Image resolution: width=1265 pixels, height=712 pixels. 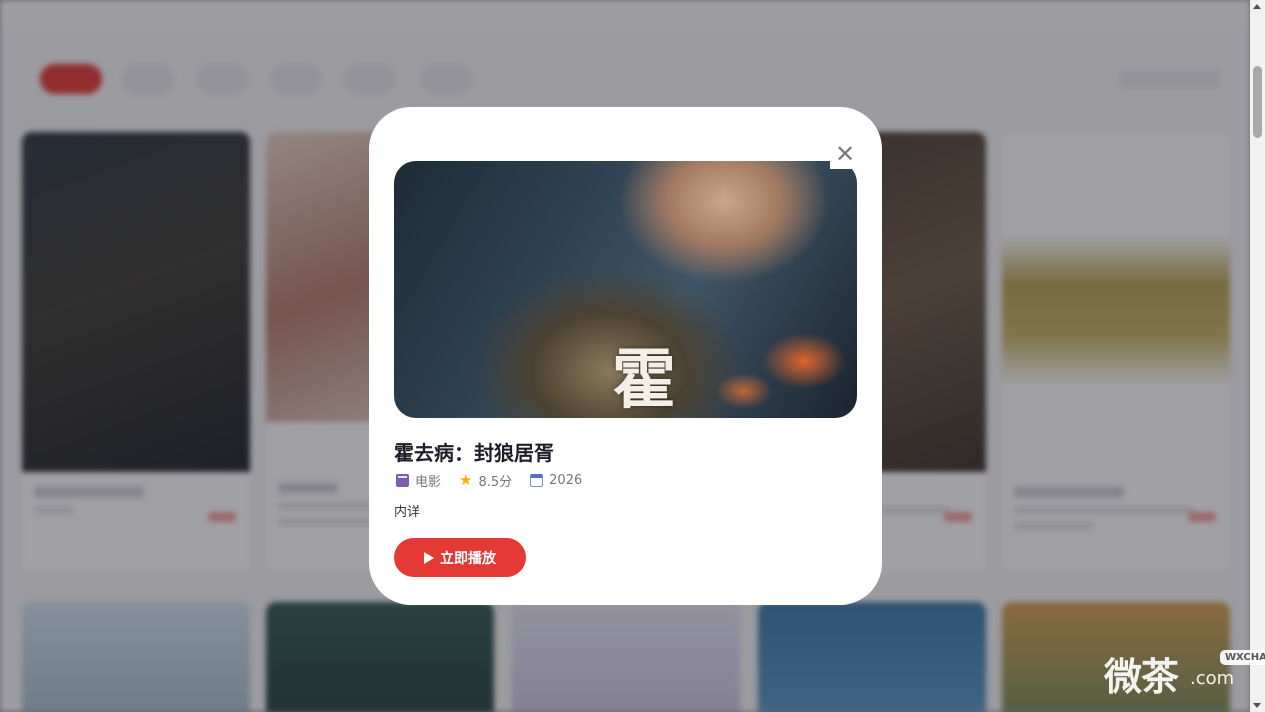 I want to click on close-button: ✕, so click(x=845, y=154).